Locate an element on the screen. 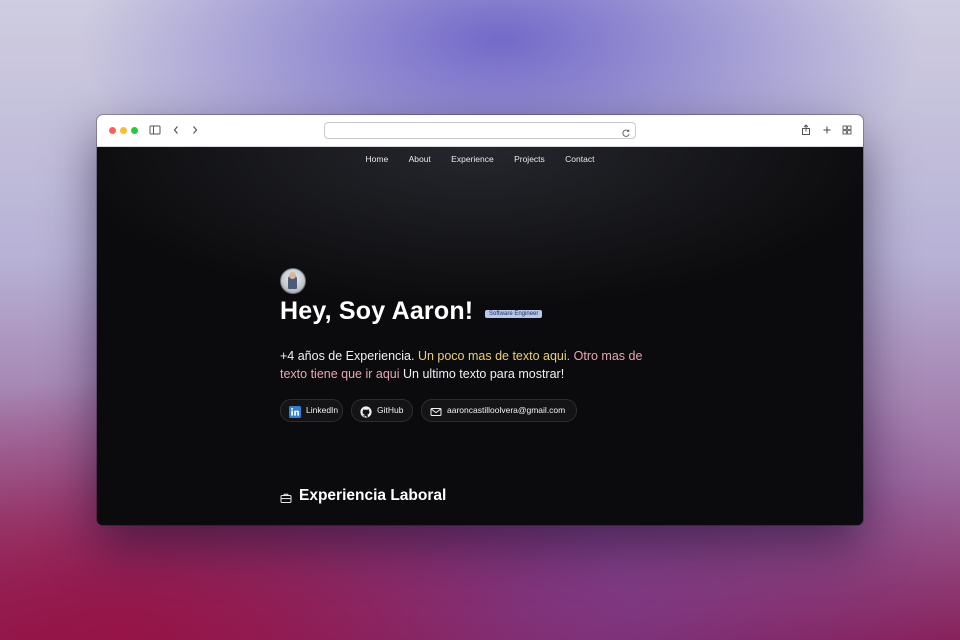 Image resolution: width=960 pixels, height=640 pixels. minimize-window-button is located at coordinates (123, 130).